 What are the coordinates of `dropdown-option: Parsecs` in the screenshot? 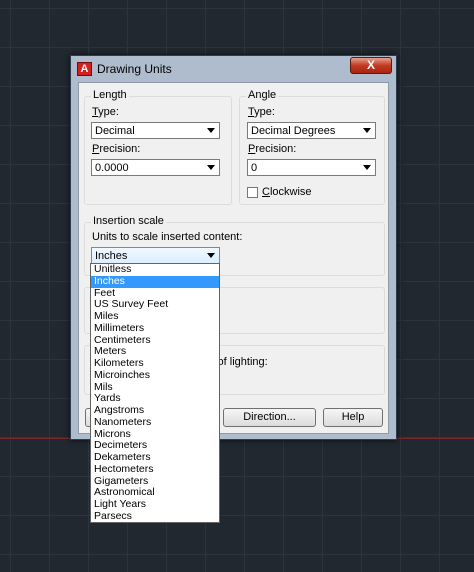 It's located at (155, 516).